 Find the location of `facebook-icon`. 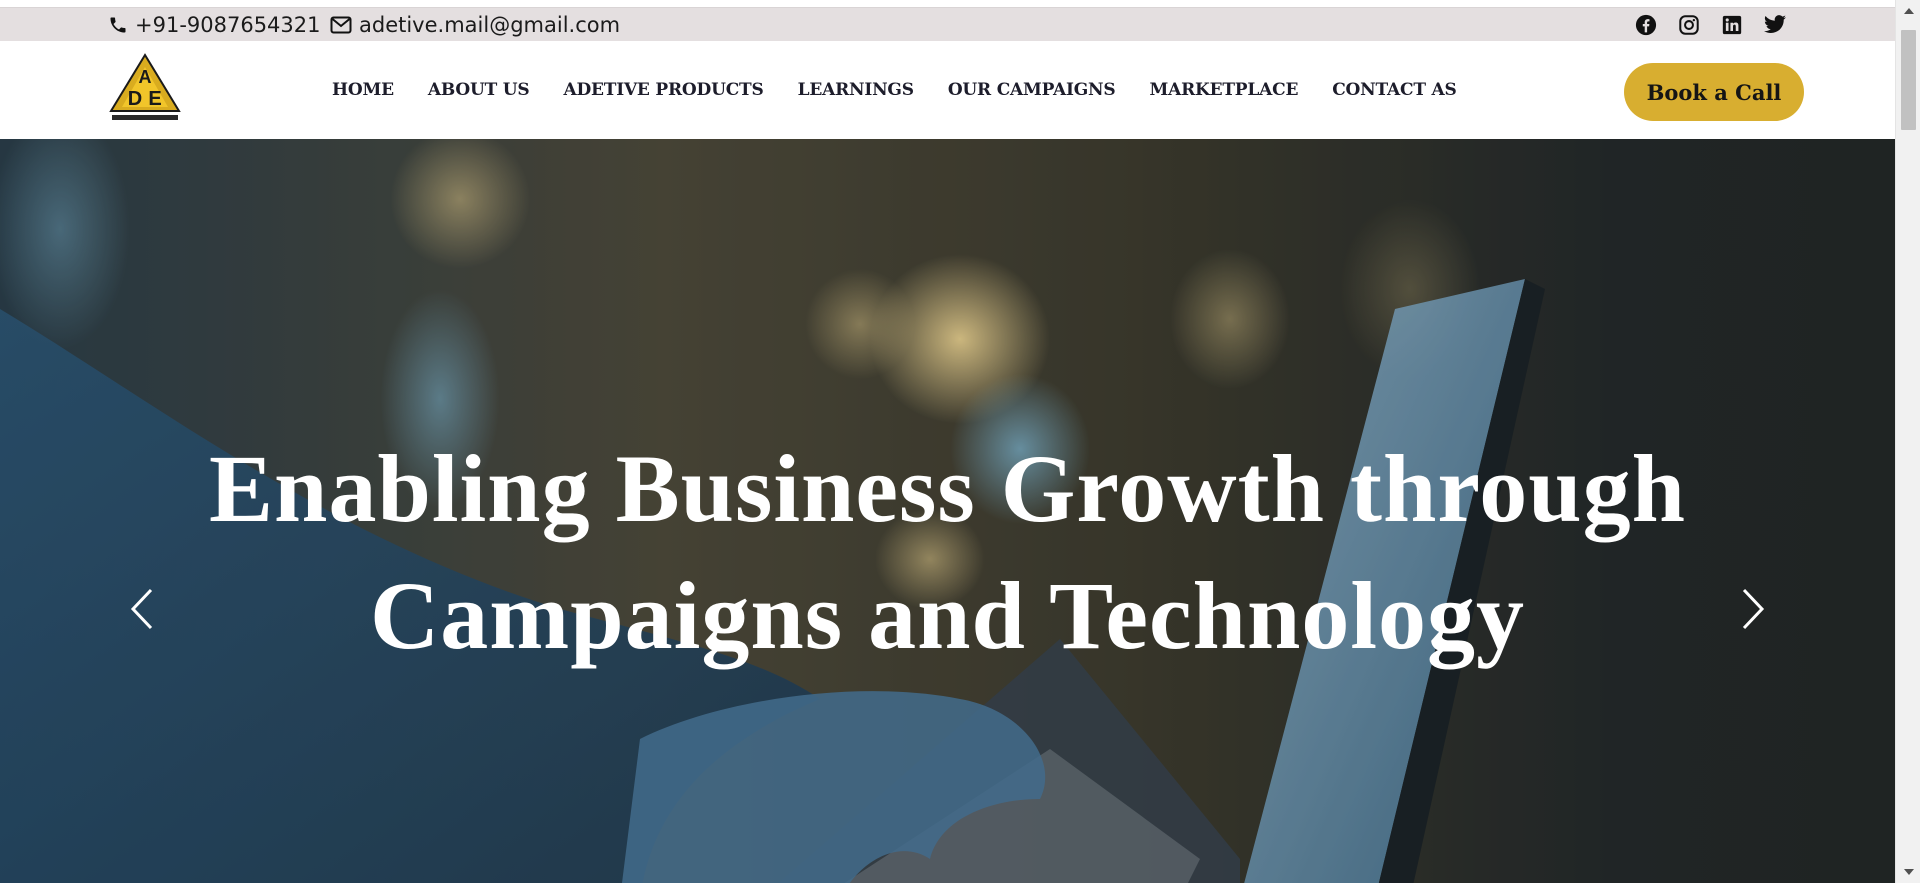

facebook-icon is located at coordinates (1646, 25).